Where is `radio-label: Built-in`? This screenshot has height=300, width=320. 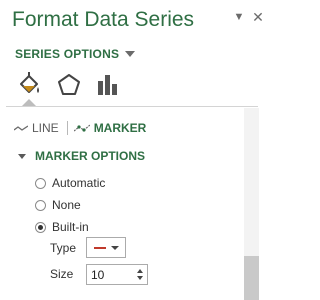
radio-label: Built-in is located at coordinates (70, 227).